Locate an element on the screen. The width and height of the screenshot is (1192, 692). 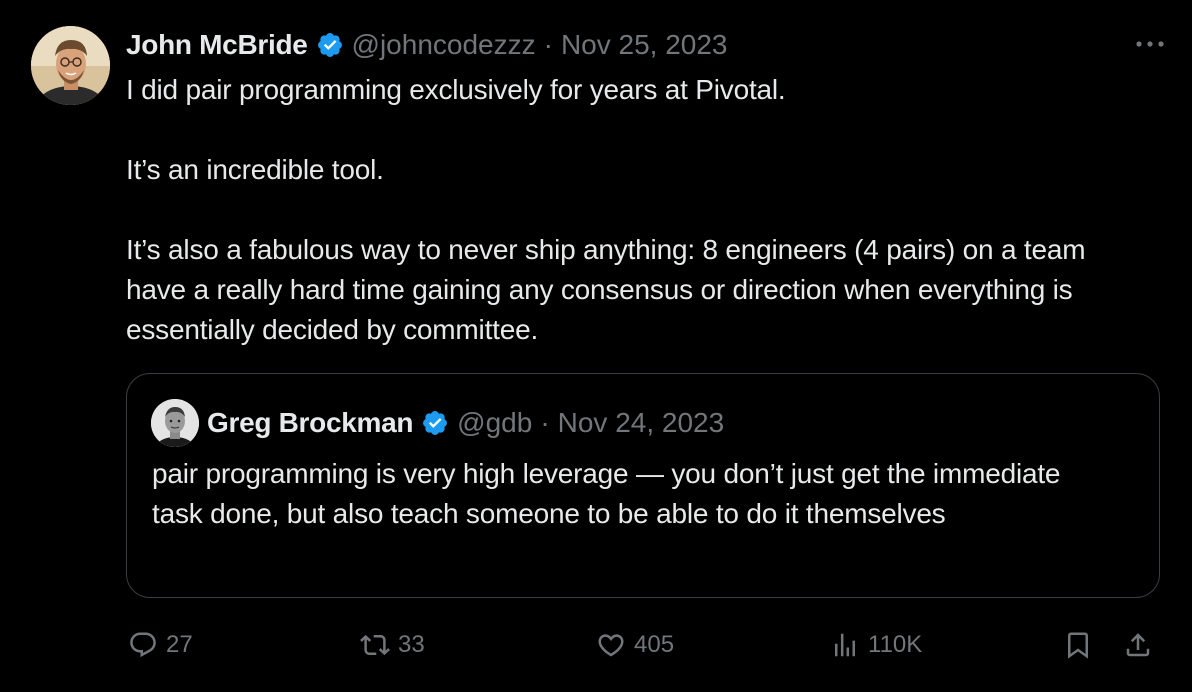
quoted-author-name: Greg Brockman is located at coordinates (310, 422).